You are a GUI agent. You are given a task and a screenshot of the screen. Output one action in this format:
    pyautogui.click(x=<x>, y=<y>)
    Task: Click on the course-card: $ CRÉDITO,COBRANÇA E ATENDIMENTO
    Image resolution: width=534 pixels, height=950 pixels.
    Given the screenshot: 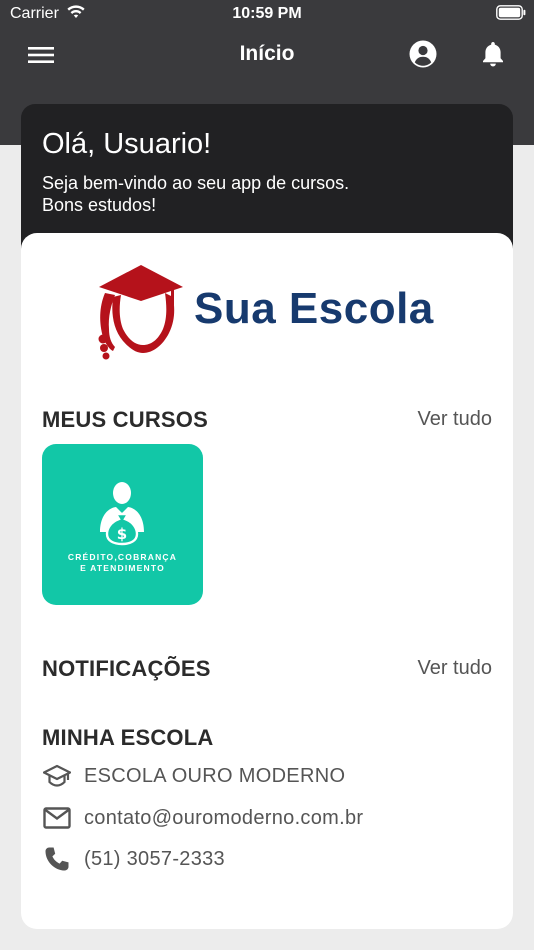 What is the action you would take?
    pyautogui.click(x=122, y=524)
    